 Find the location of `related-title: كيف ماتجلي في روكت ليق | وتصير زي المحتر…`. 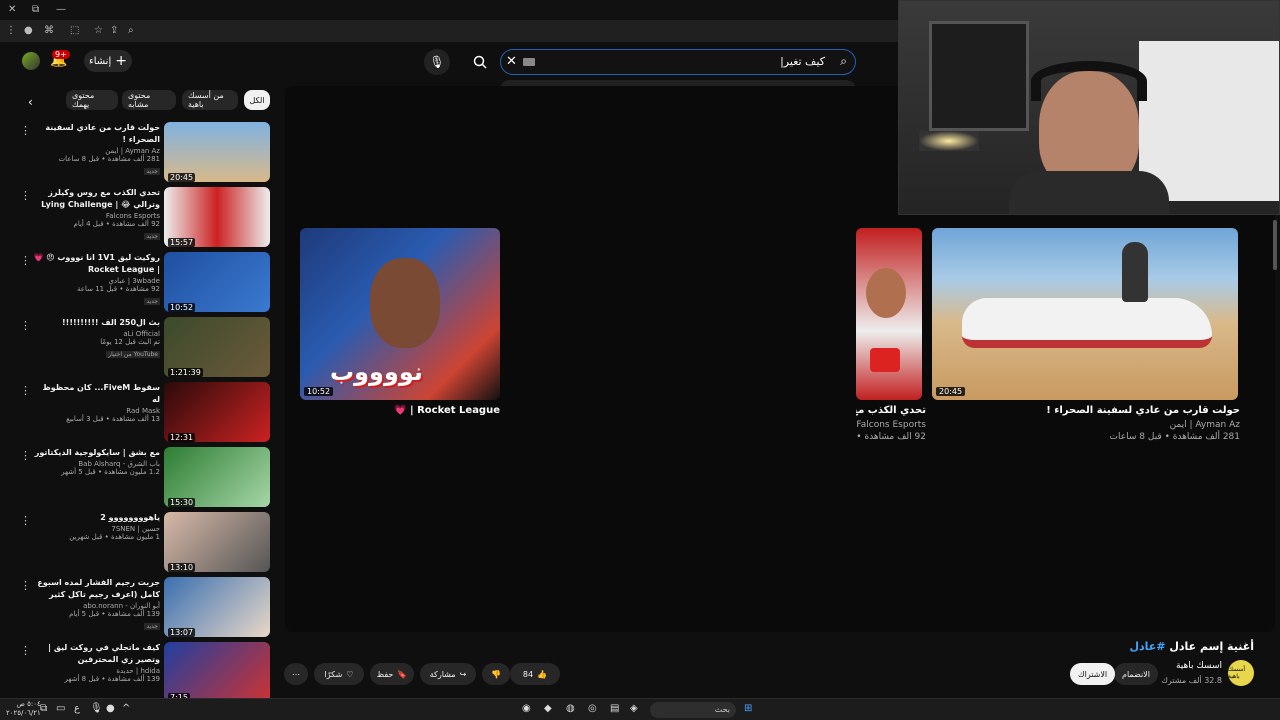

related-title: كيف ماتجلي في روكت ليق | وتصير زي المحتر… is located at coordinates (96, 654).